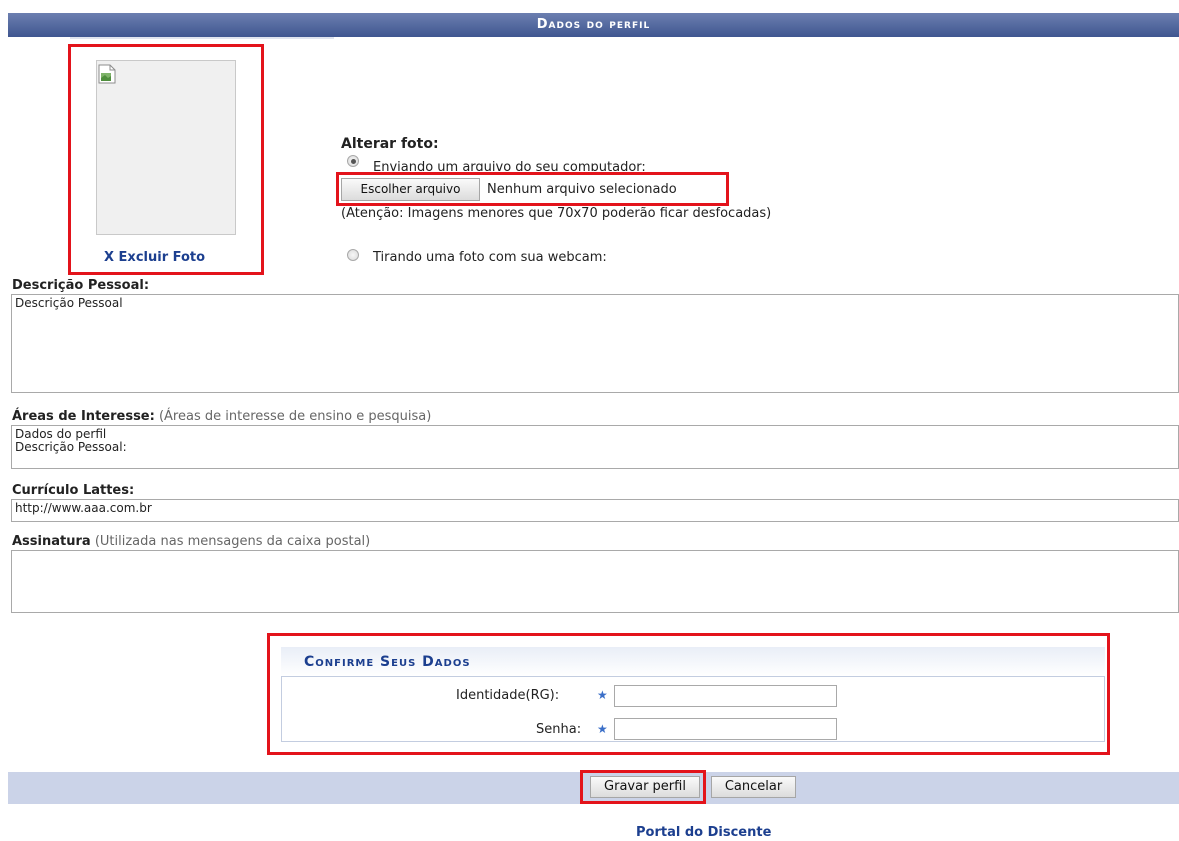 The height and width of the screenshot is (841, 1179). Describe the element at coordinates (51, 541) in the screenshot. I see `signature-label: Assinatura` at that location.